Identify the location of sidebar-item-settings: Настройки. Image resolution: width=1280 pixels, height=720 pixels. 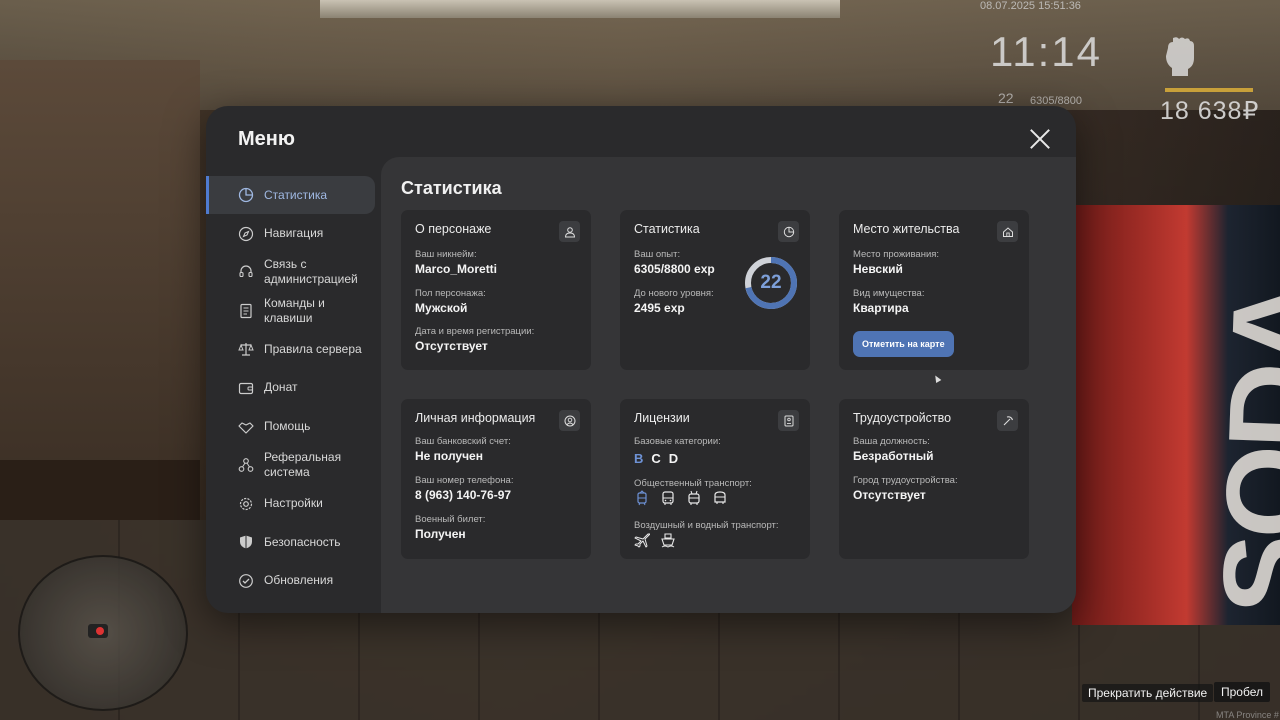
(292, 504).